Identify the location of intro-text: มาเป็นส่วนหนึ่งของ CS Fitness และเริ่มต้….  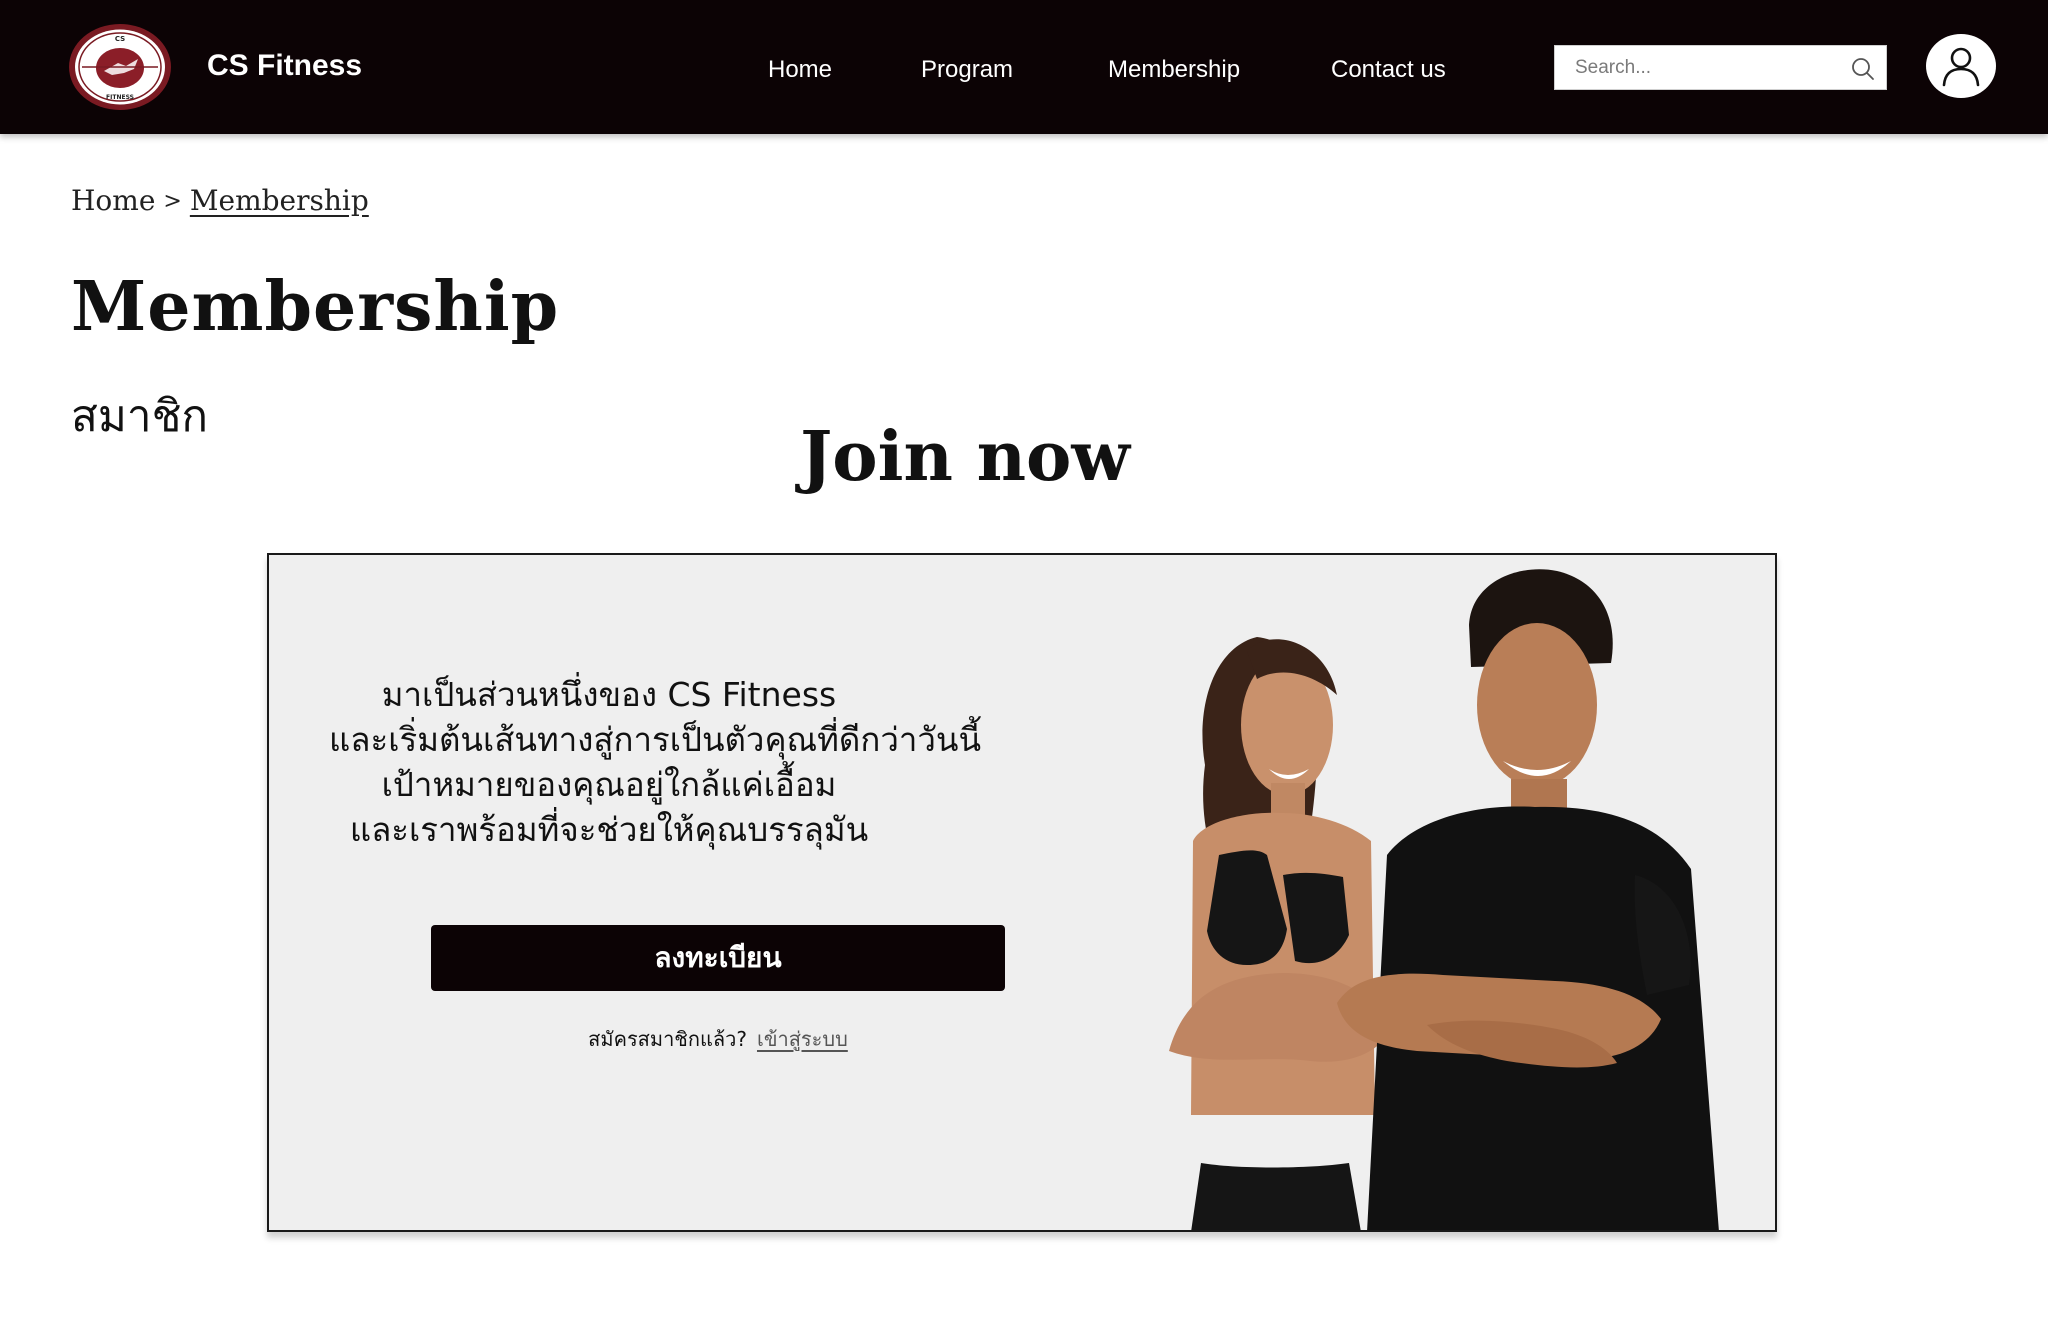
(655, 762).